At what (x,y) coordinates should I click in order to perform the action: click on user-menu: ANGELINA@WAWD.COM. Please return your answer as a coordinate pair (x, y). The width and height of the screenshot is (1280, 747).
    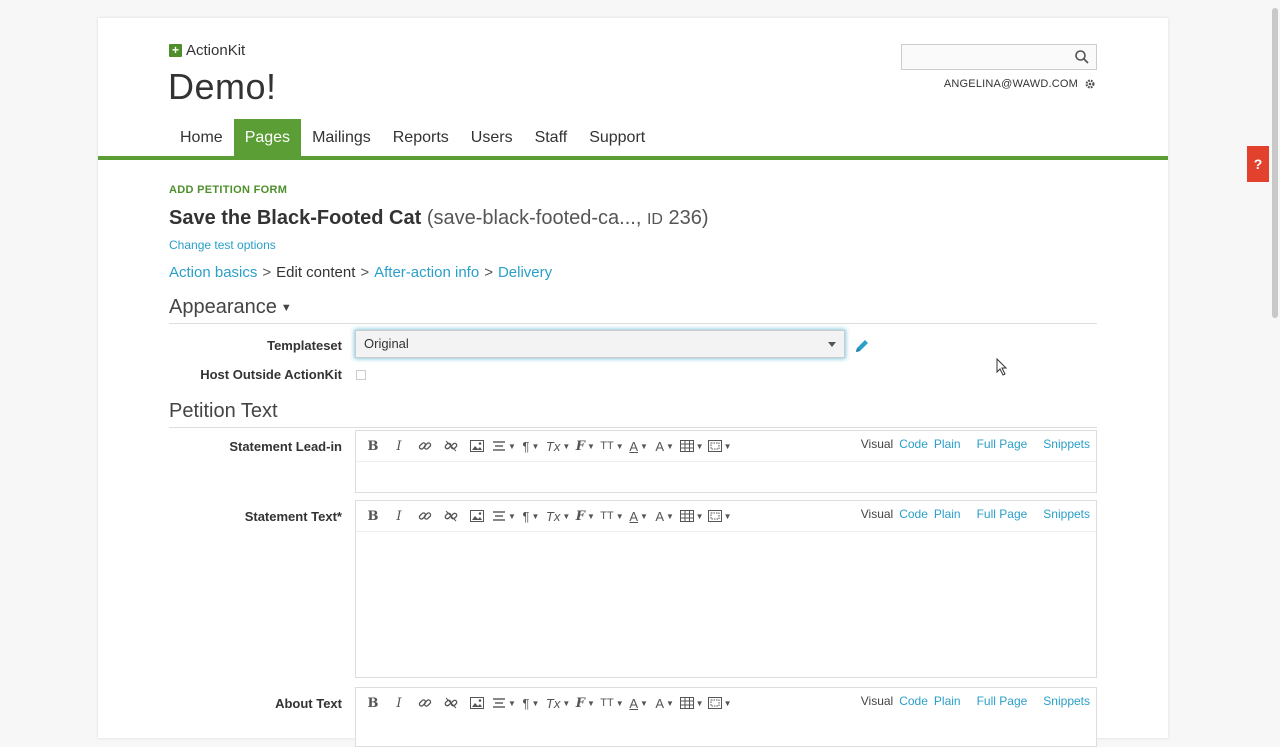
    Looking at the image, I should click on (1020, 84).